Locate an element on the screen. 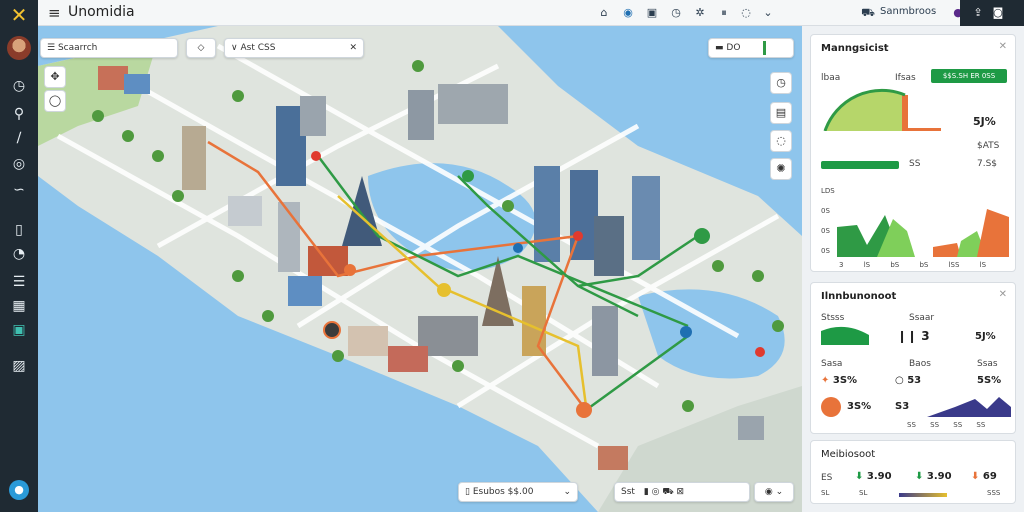 This screenshot has width=1024, height=512. x-axis-labels: 3 lS bS bS lSS lS is located at coordinates (913, 265).